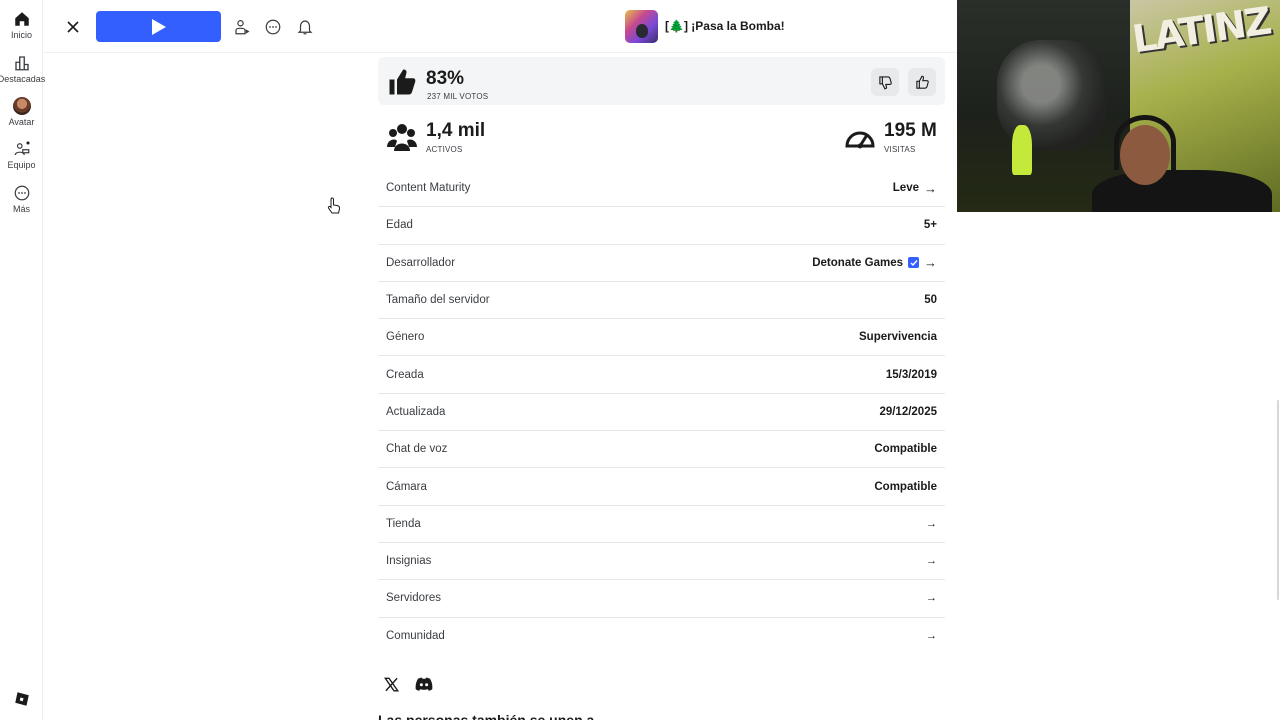  I want to click on dislike-button, so click(885, 82).